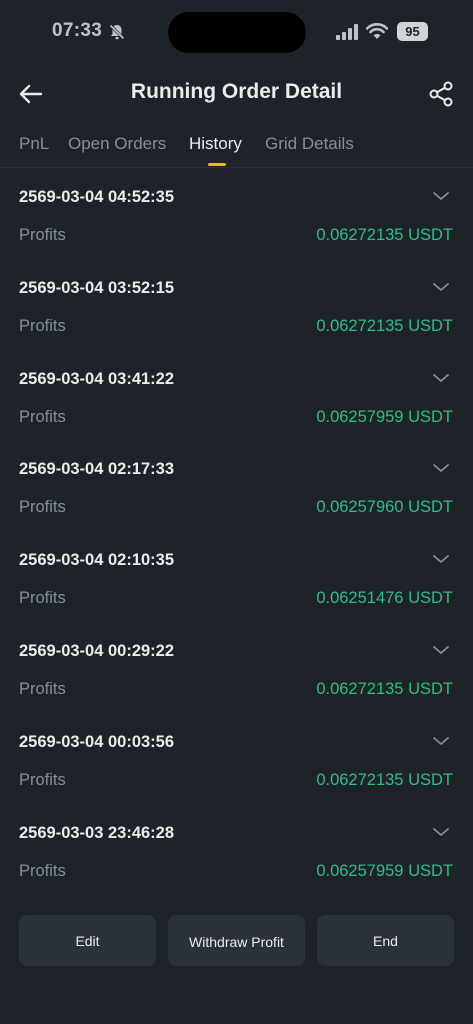 The width and height of the screenshot is (473, 1024). What do you see at coordinates (97, 741) in the screenshot?
I see `record-timestamp: 2569-03-04 00:03:56` at bounding box center [97, 741].